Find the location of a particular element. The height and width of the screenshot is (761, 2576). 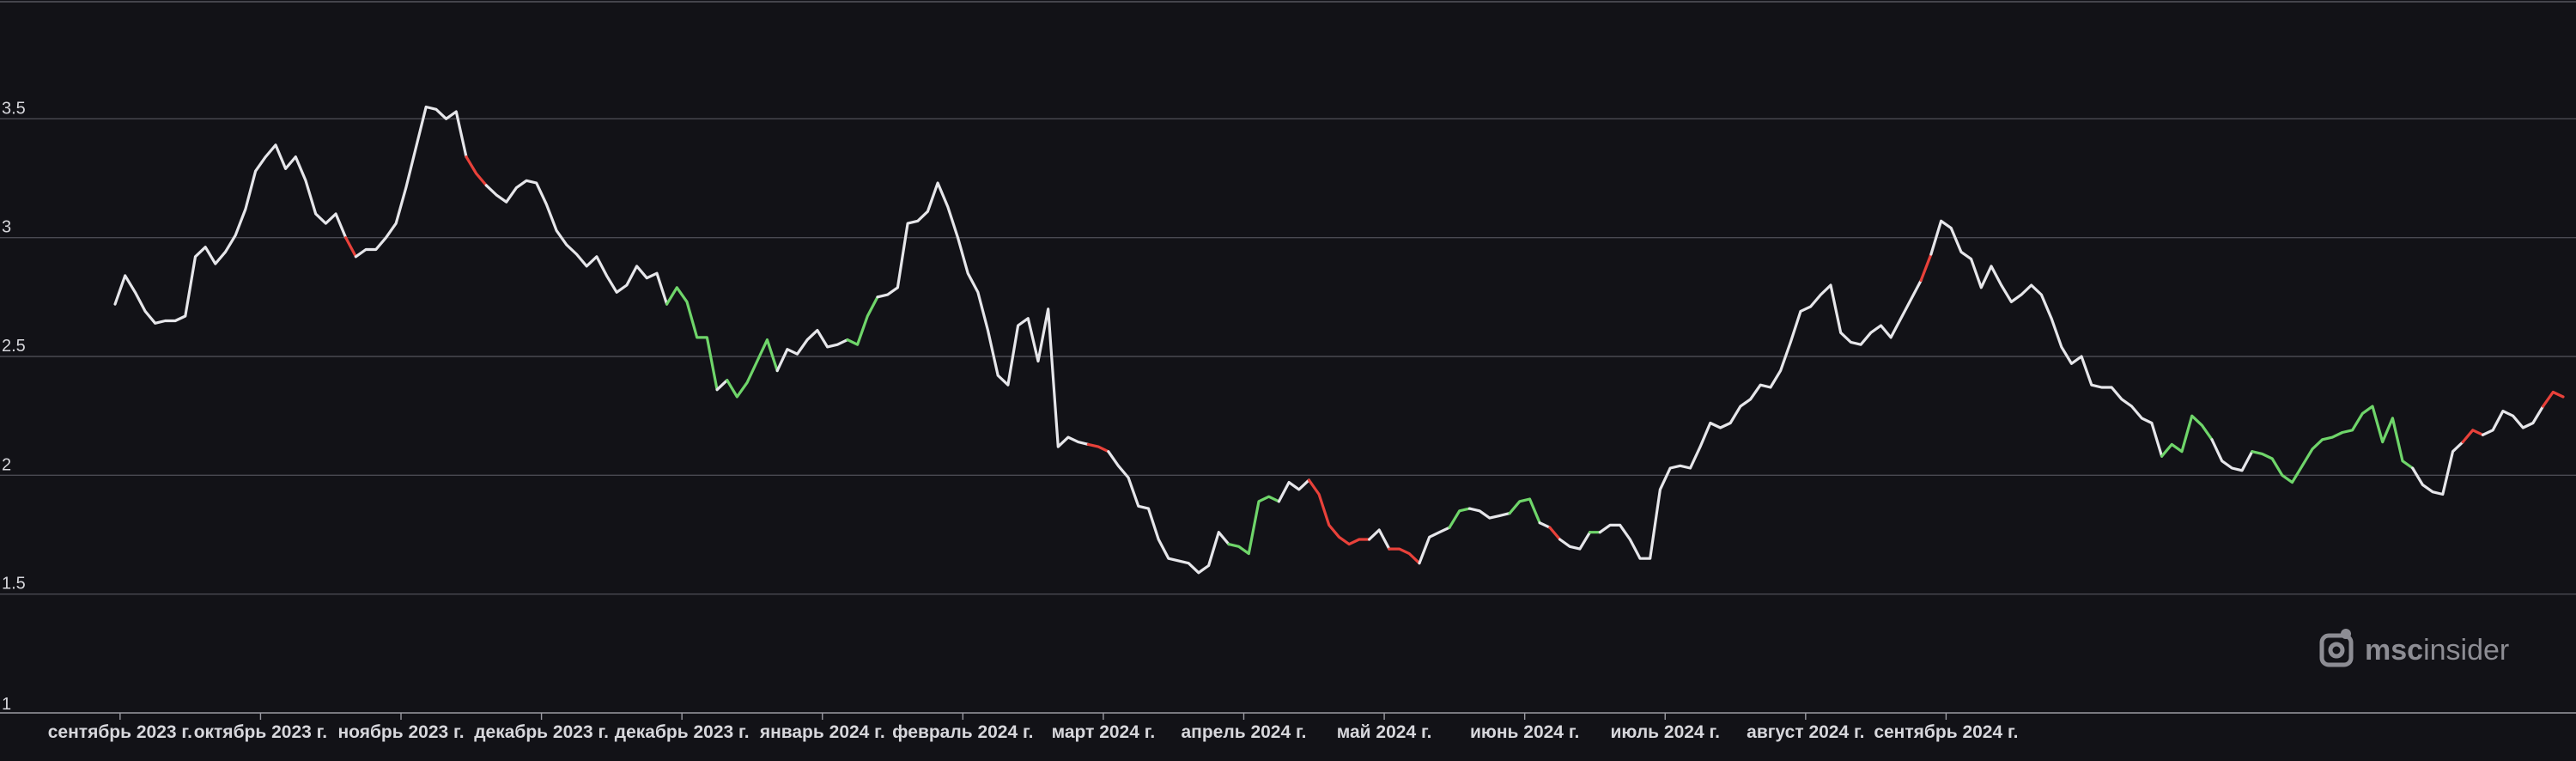

x-tick-label: октябрь 2023 г. is located at coordinates (260, 732).